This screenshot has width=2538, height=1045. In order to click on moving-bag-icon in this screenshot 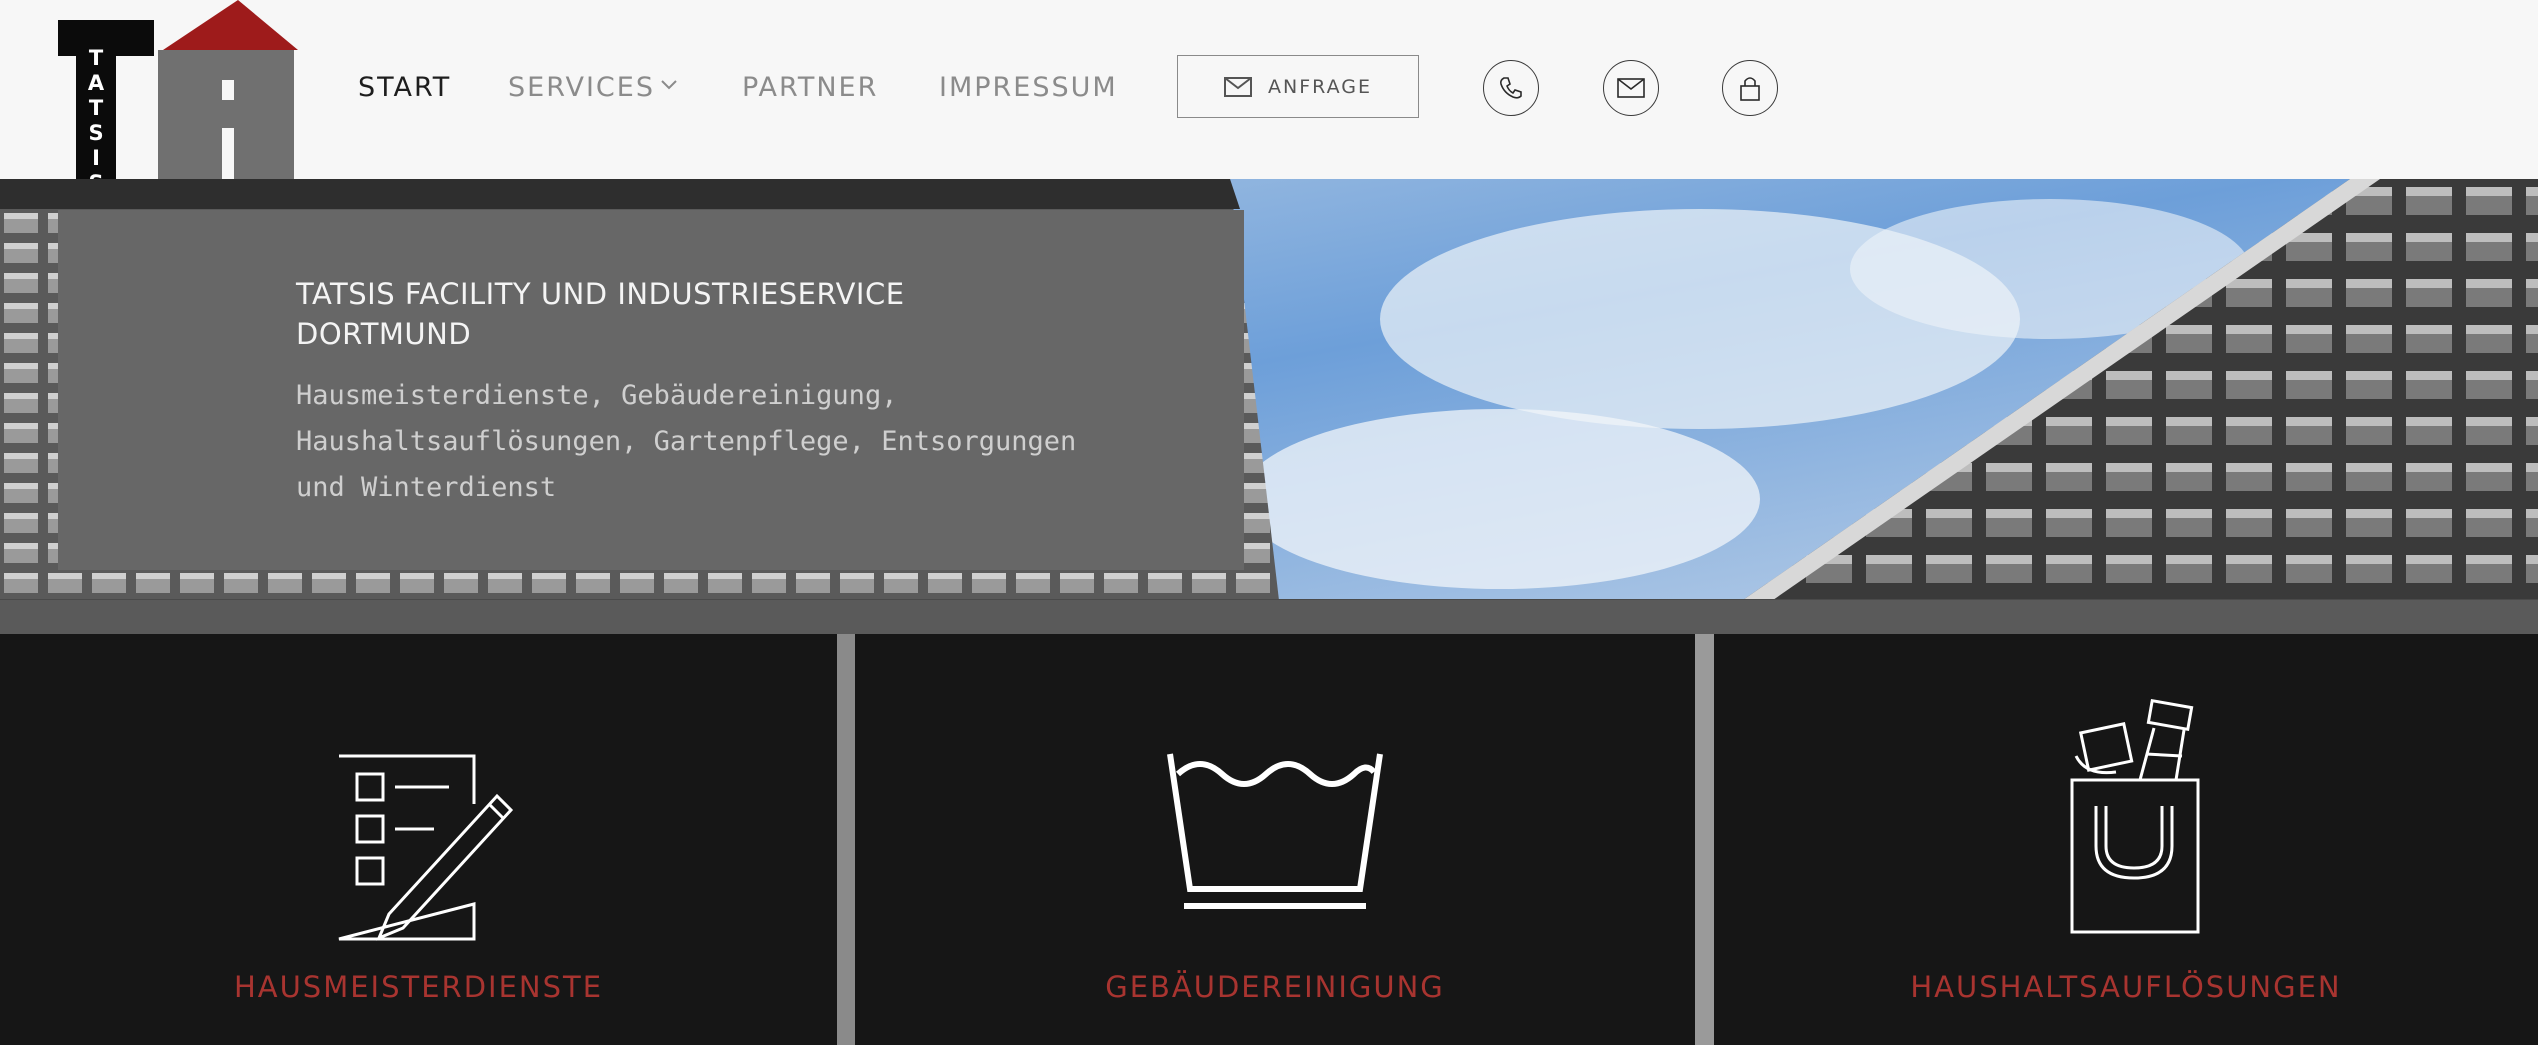, I will do `click(2135, 816)`.